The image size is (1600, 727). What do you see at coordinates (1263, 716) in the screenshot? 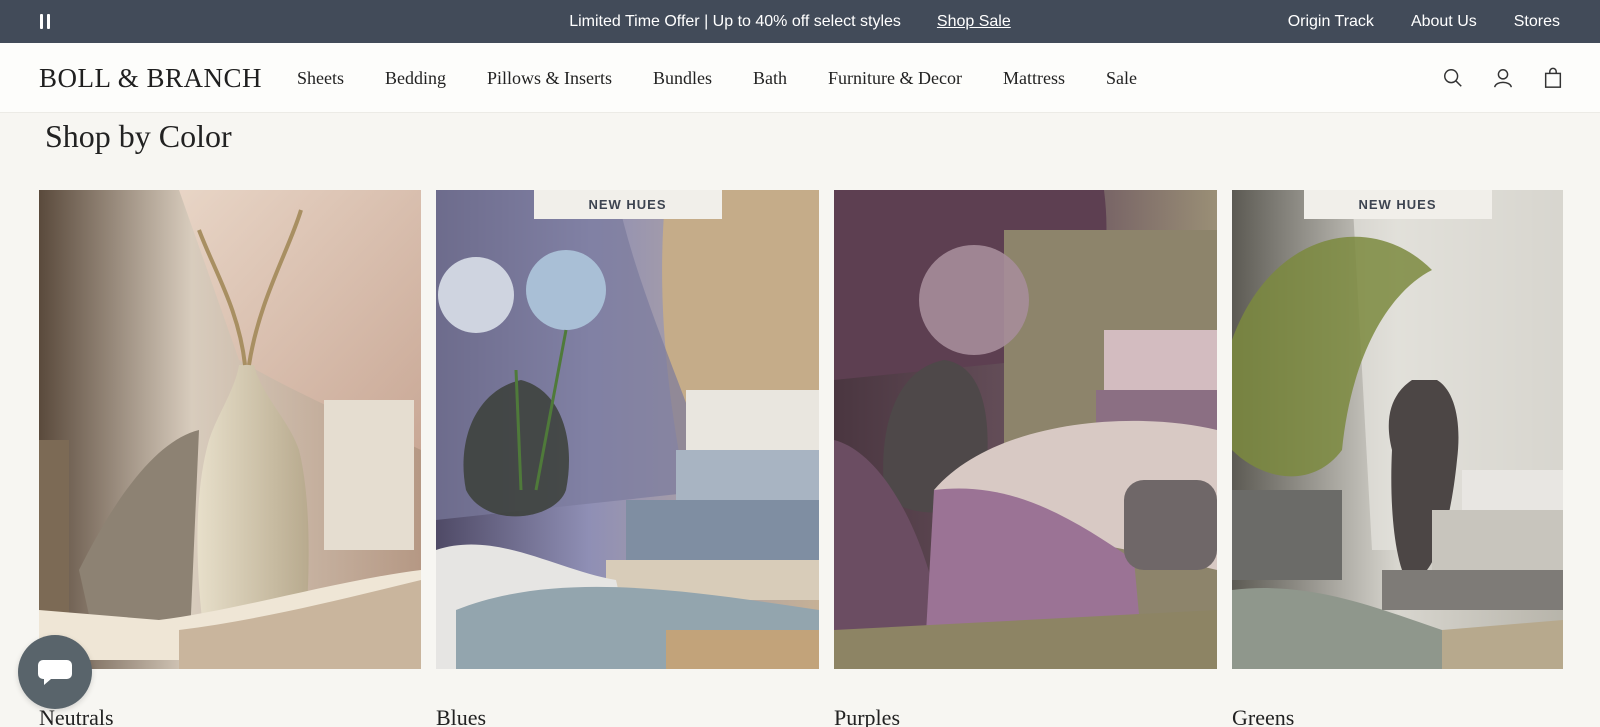
I see `card-label-greens: Greens` at bounding box center [1263, 716].